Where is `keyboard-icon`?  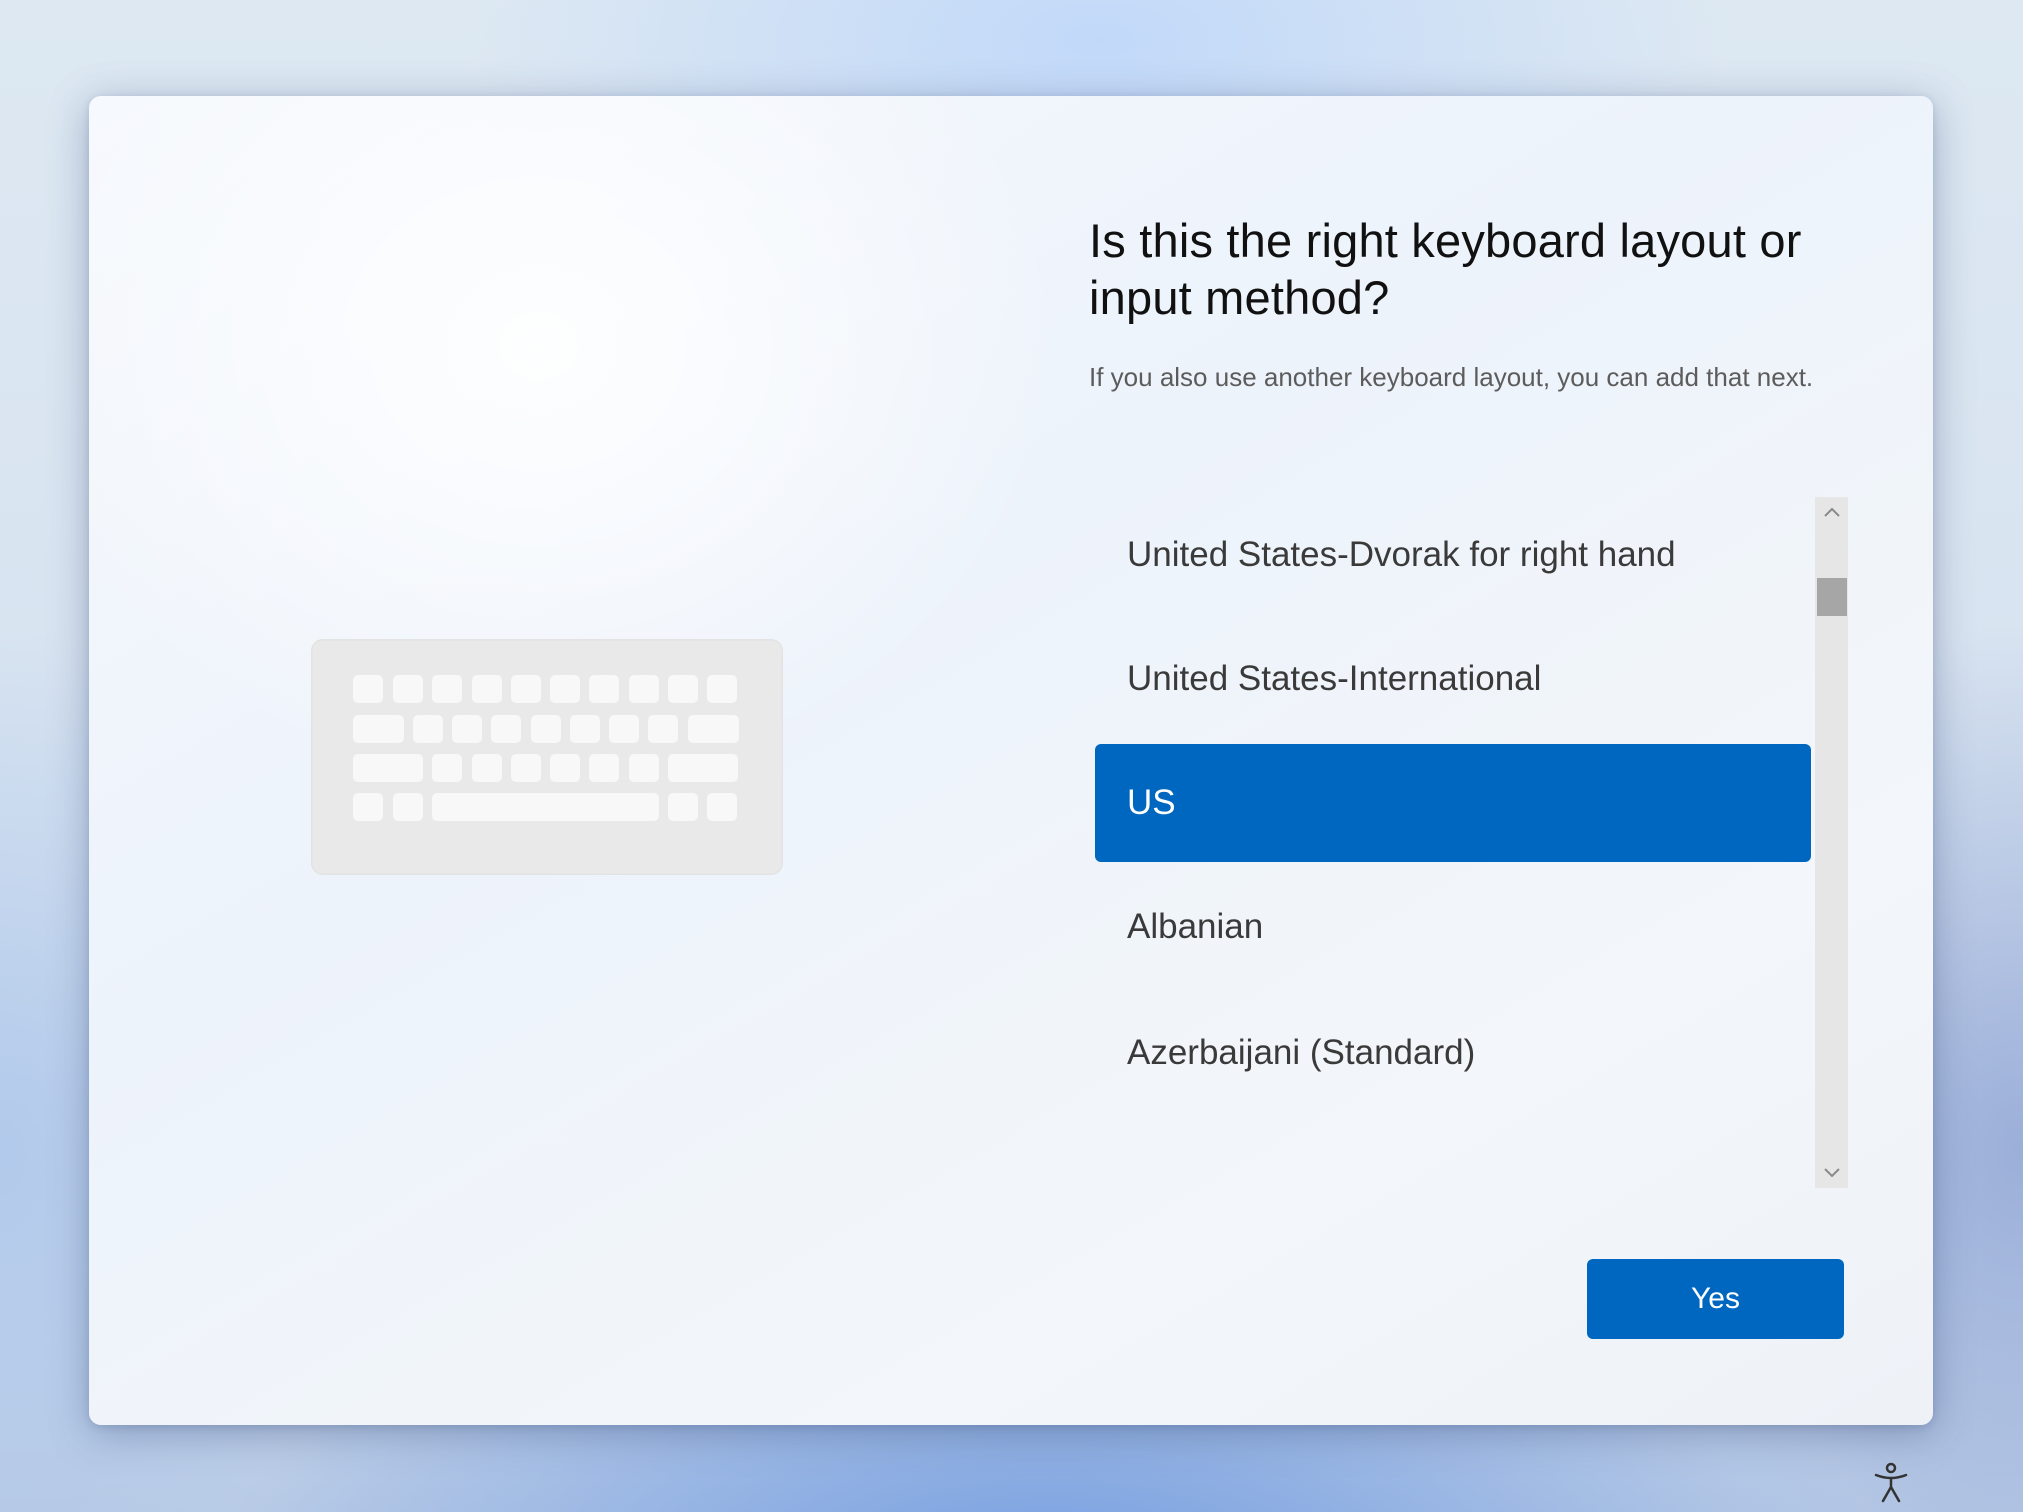 keyboard-icon is located at coordinates (547, 757).